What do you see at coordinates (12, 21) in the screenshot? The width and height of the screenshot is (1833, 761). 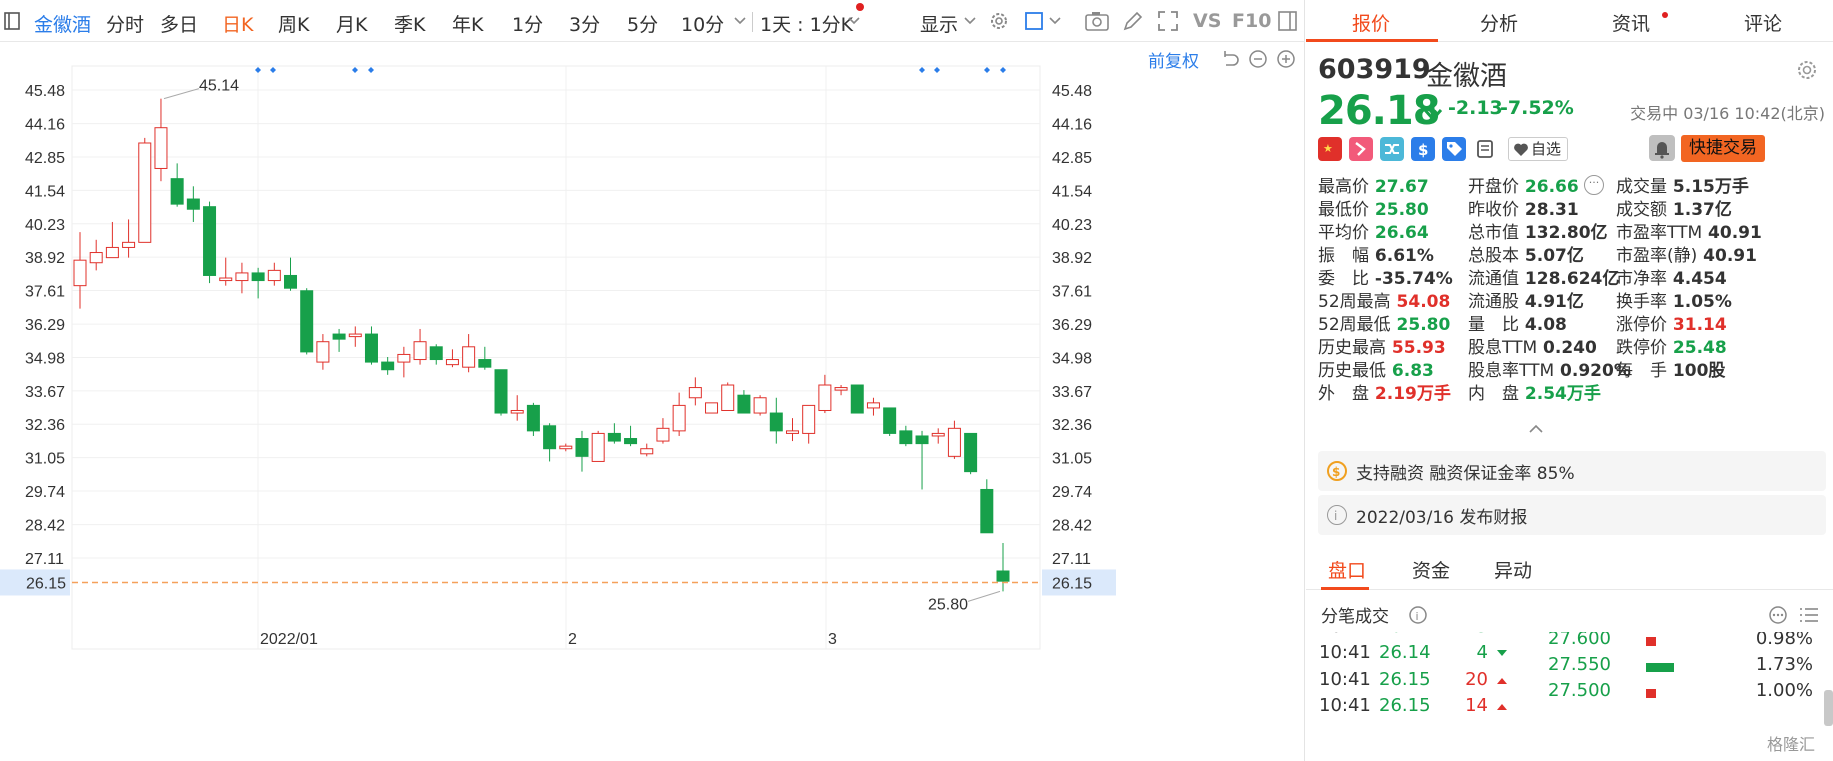 I see `sidebar-toggle-icon` at bounding box center [12, 21].